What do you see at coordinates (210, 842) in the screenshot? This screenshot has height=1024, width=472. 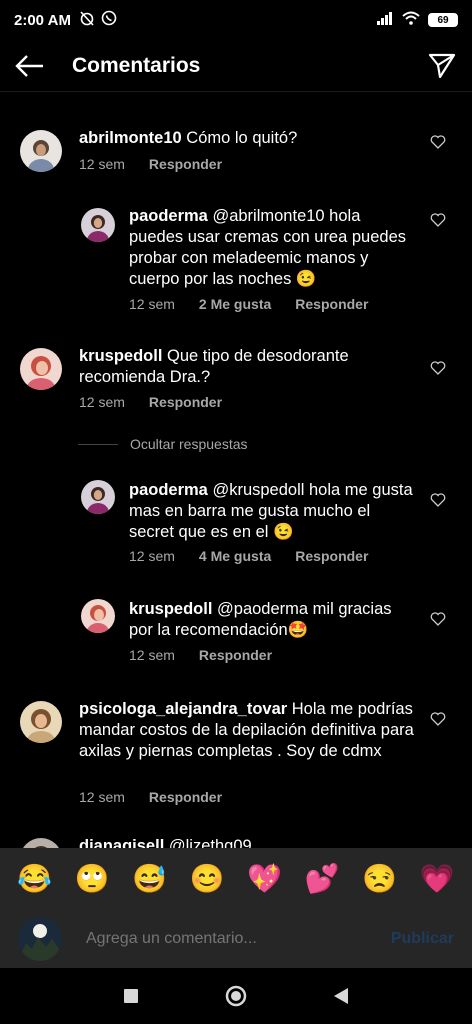 I see `comment-text: @lizethg09` at bounding box center [210, 842].